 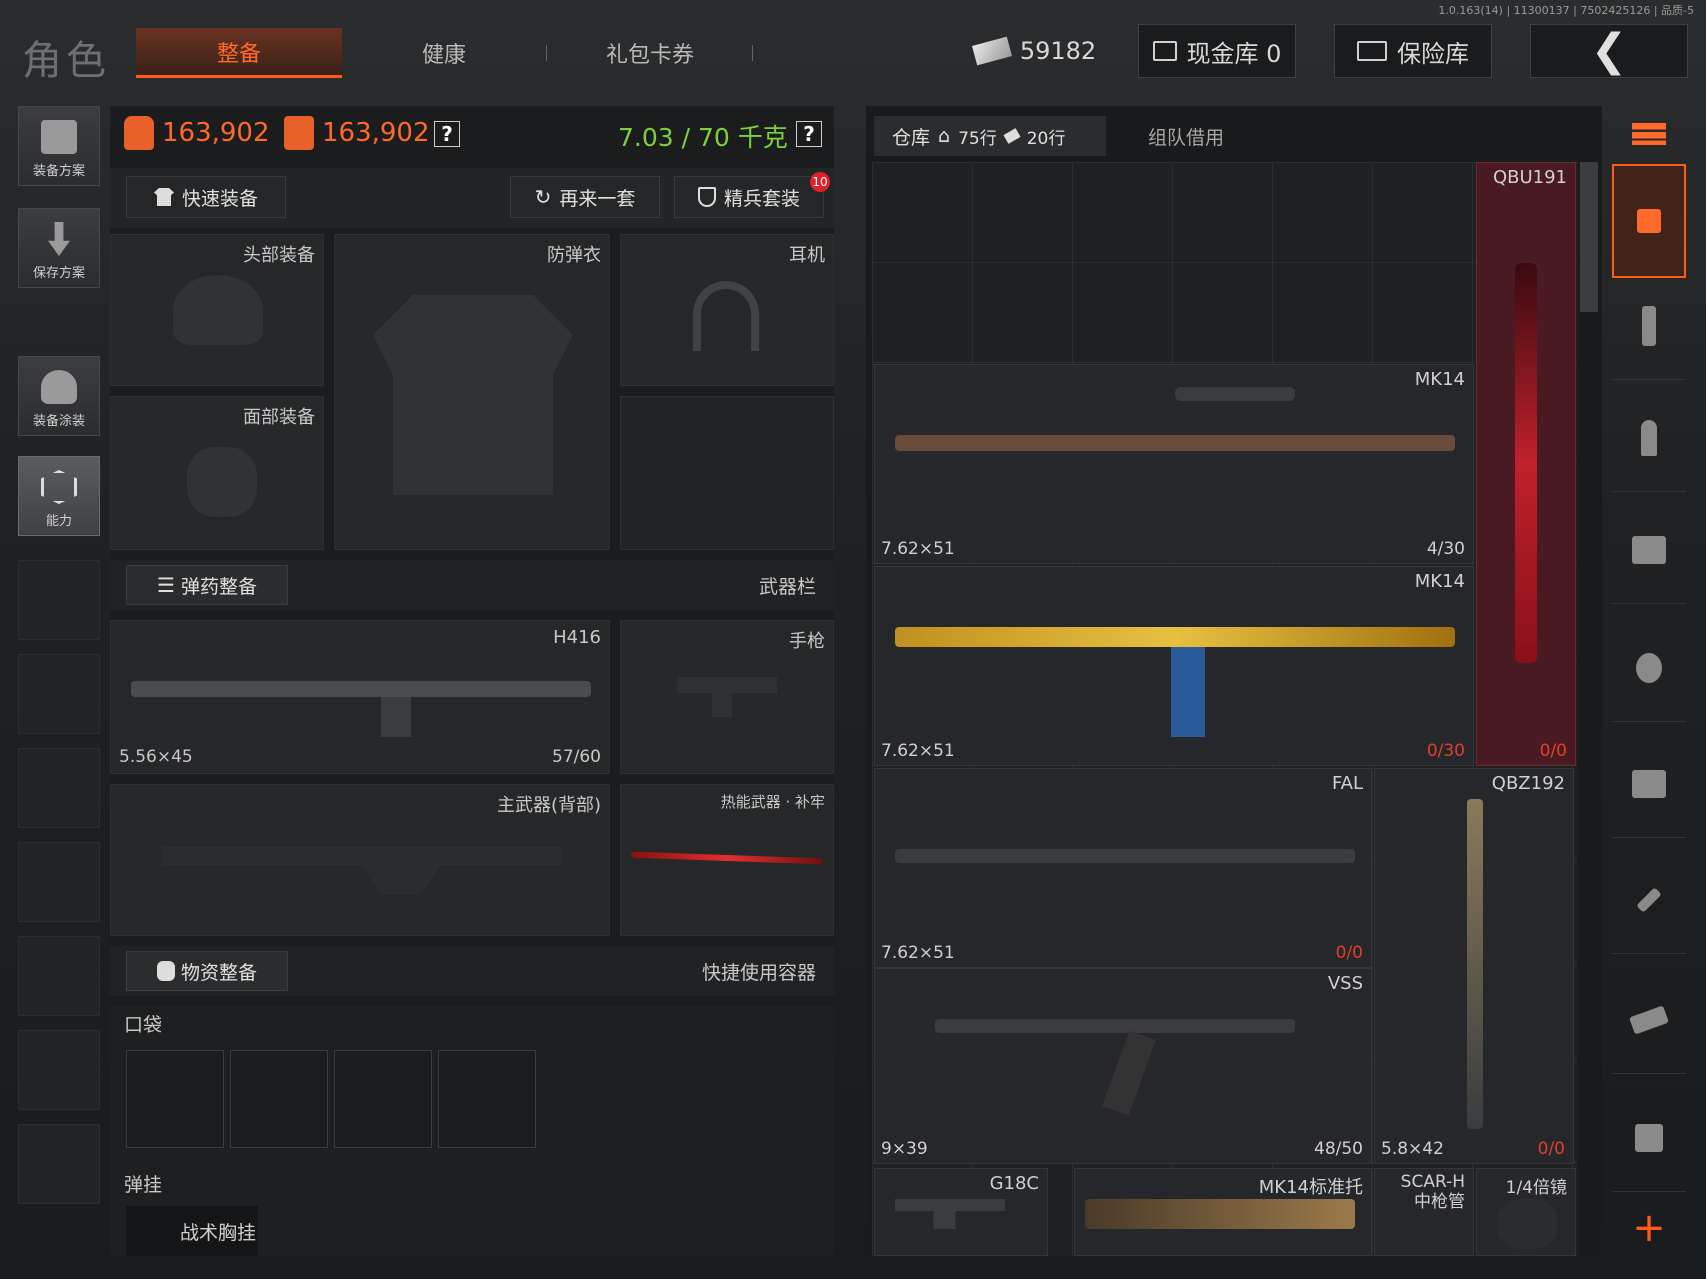 I want to click on category-all-tab, so click(x=1649, y=221).